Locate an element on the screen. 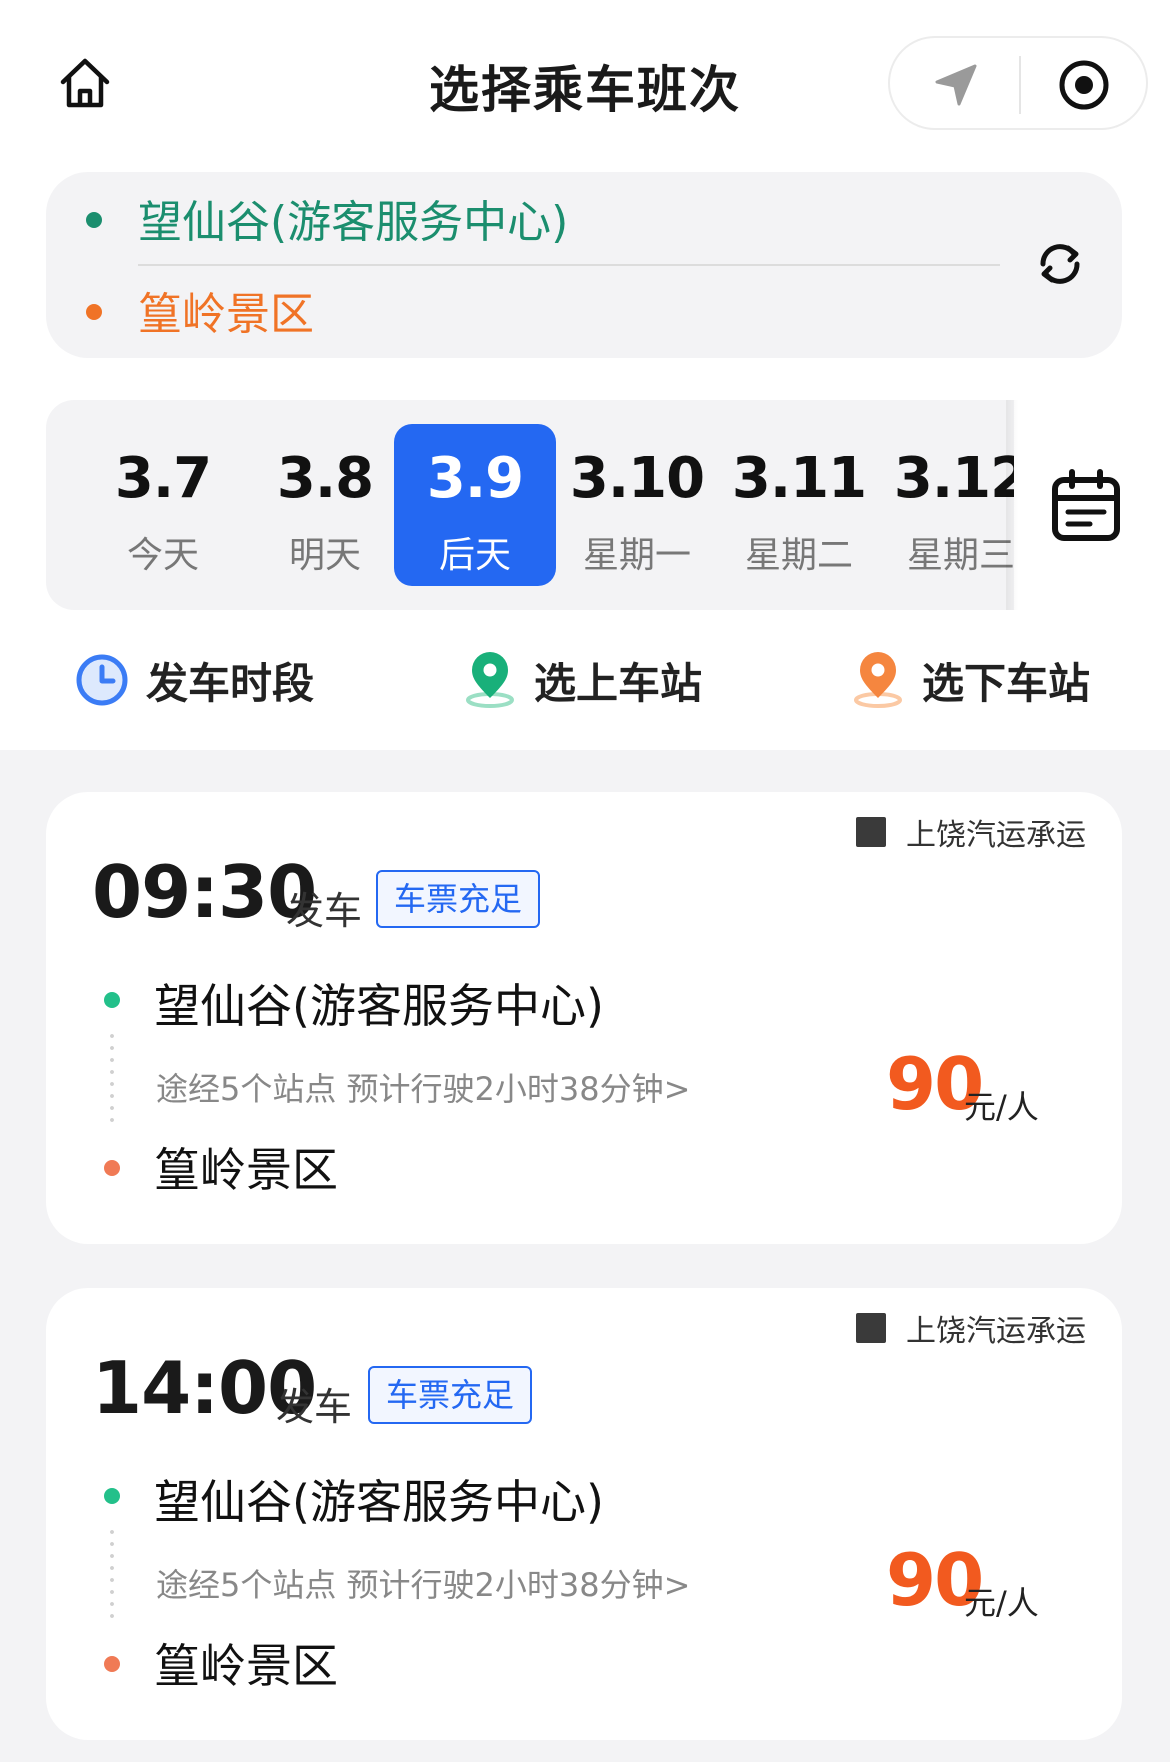 The height and width of the screenshot is (1762, 1170). date-number: 3.12 is located at coordinates (953, 478).